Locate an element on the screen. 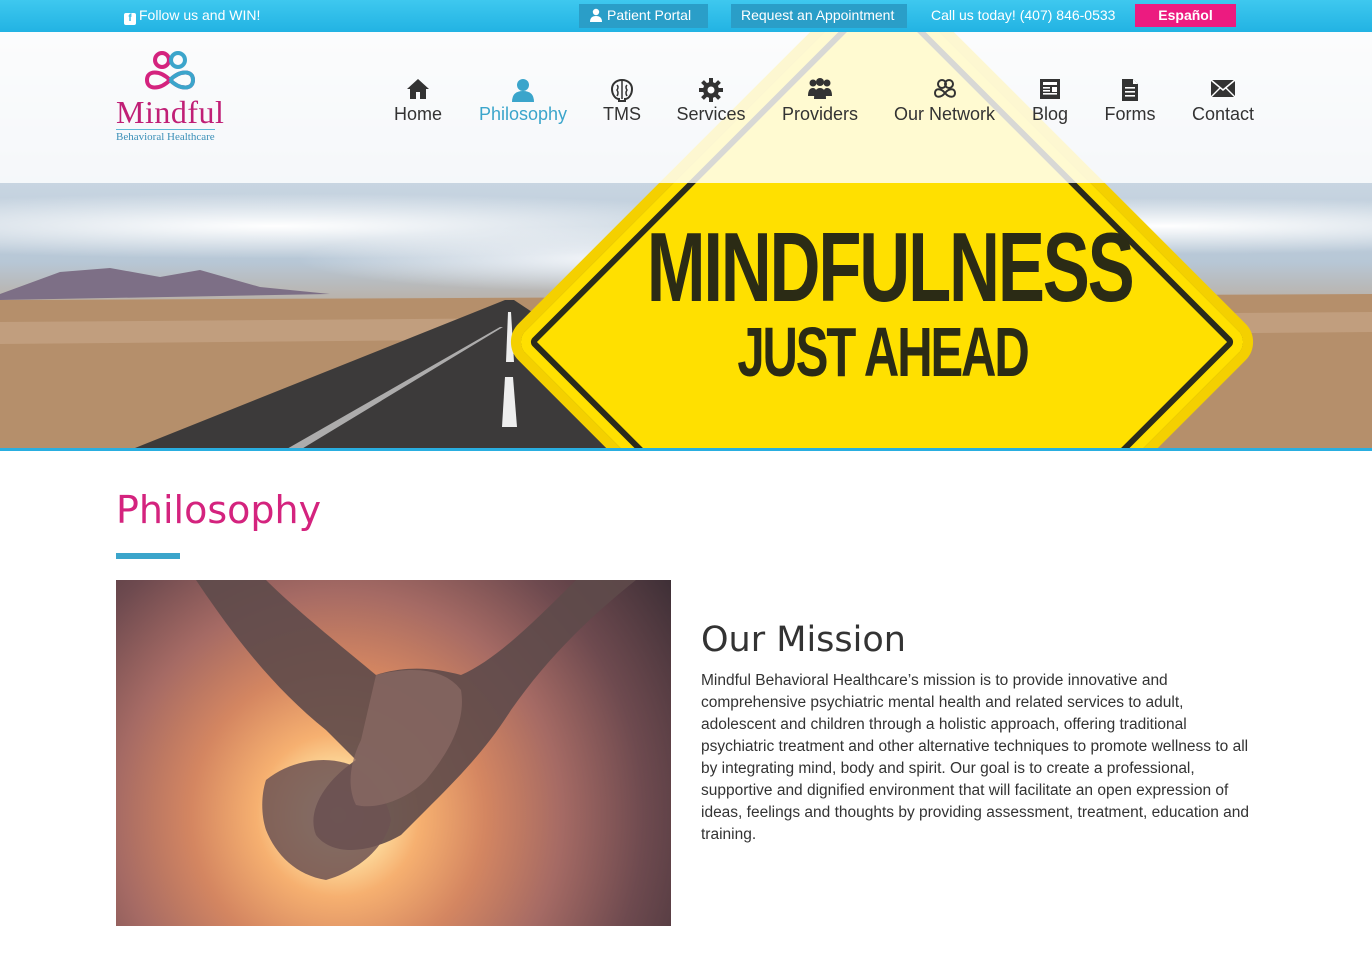  nav-providers-label: Providers is located at coordinates (820, 114).